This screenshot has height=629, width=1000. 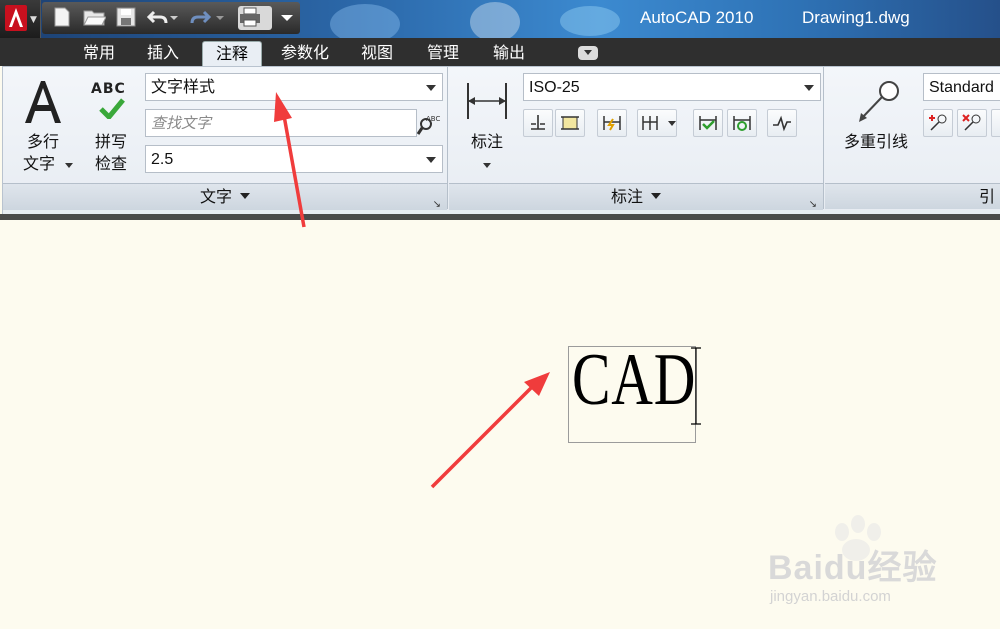 I want to click on tab-manage: 管理, so click(x=443, y=53).